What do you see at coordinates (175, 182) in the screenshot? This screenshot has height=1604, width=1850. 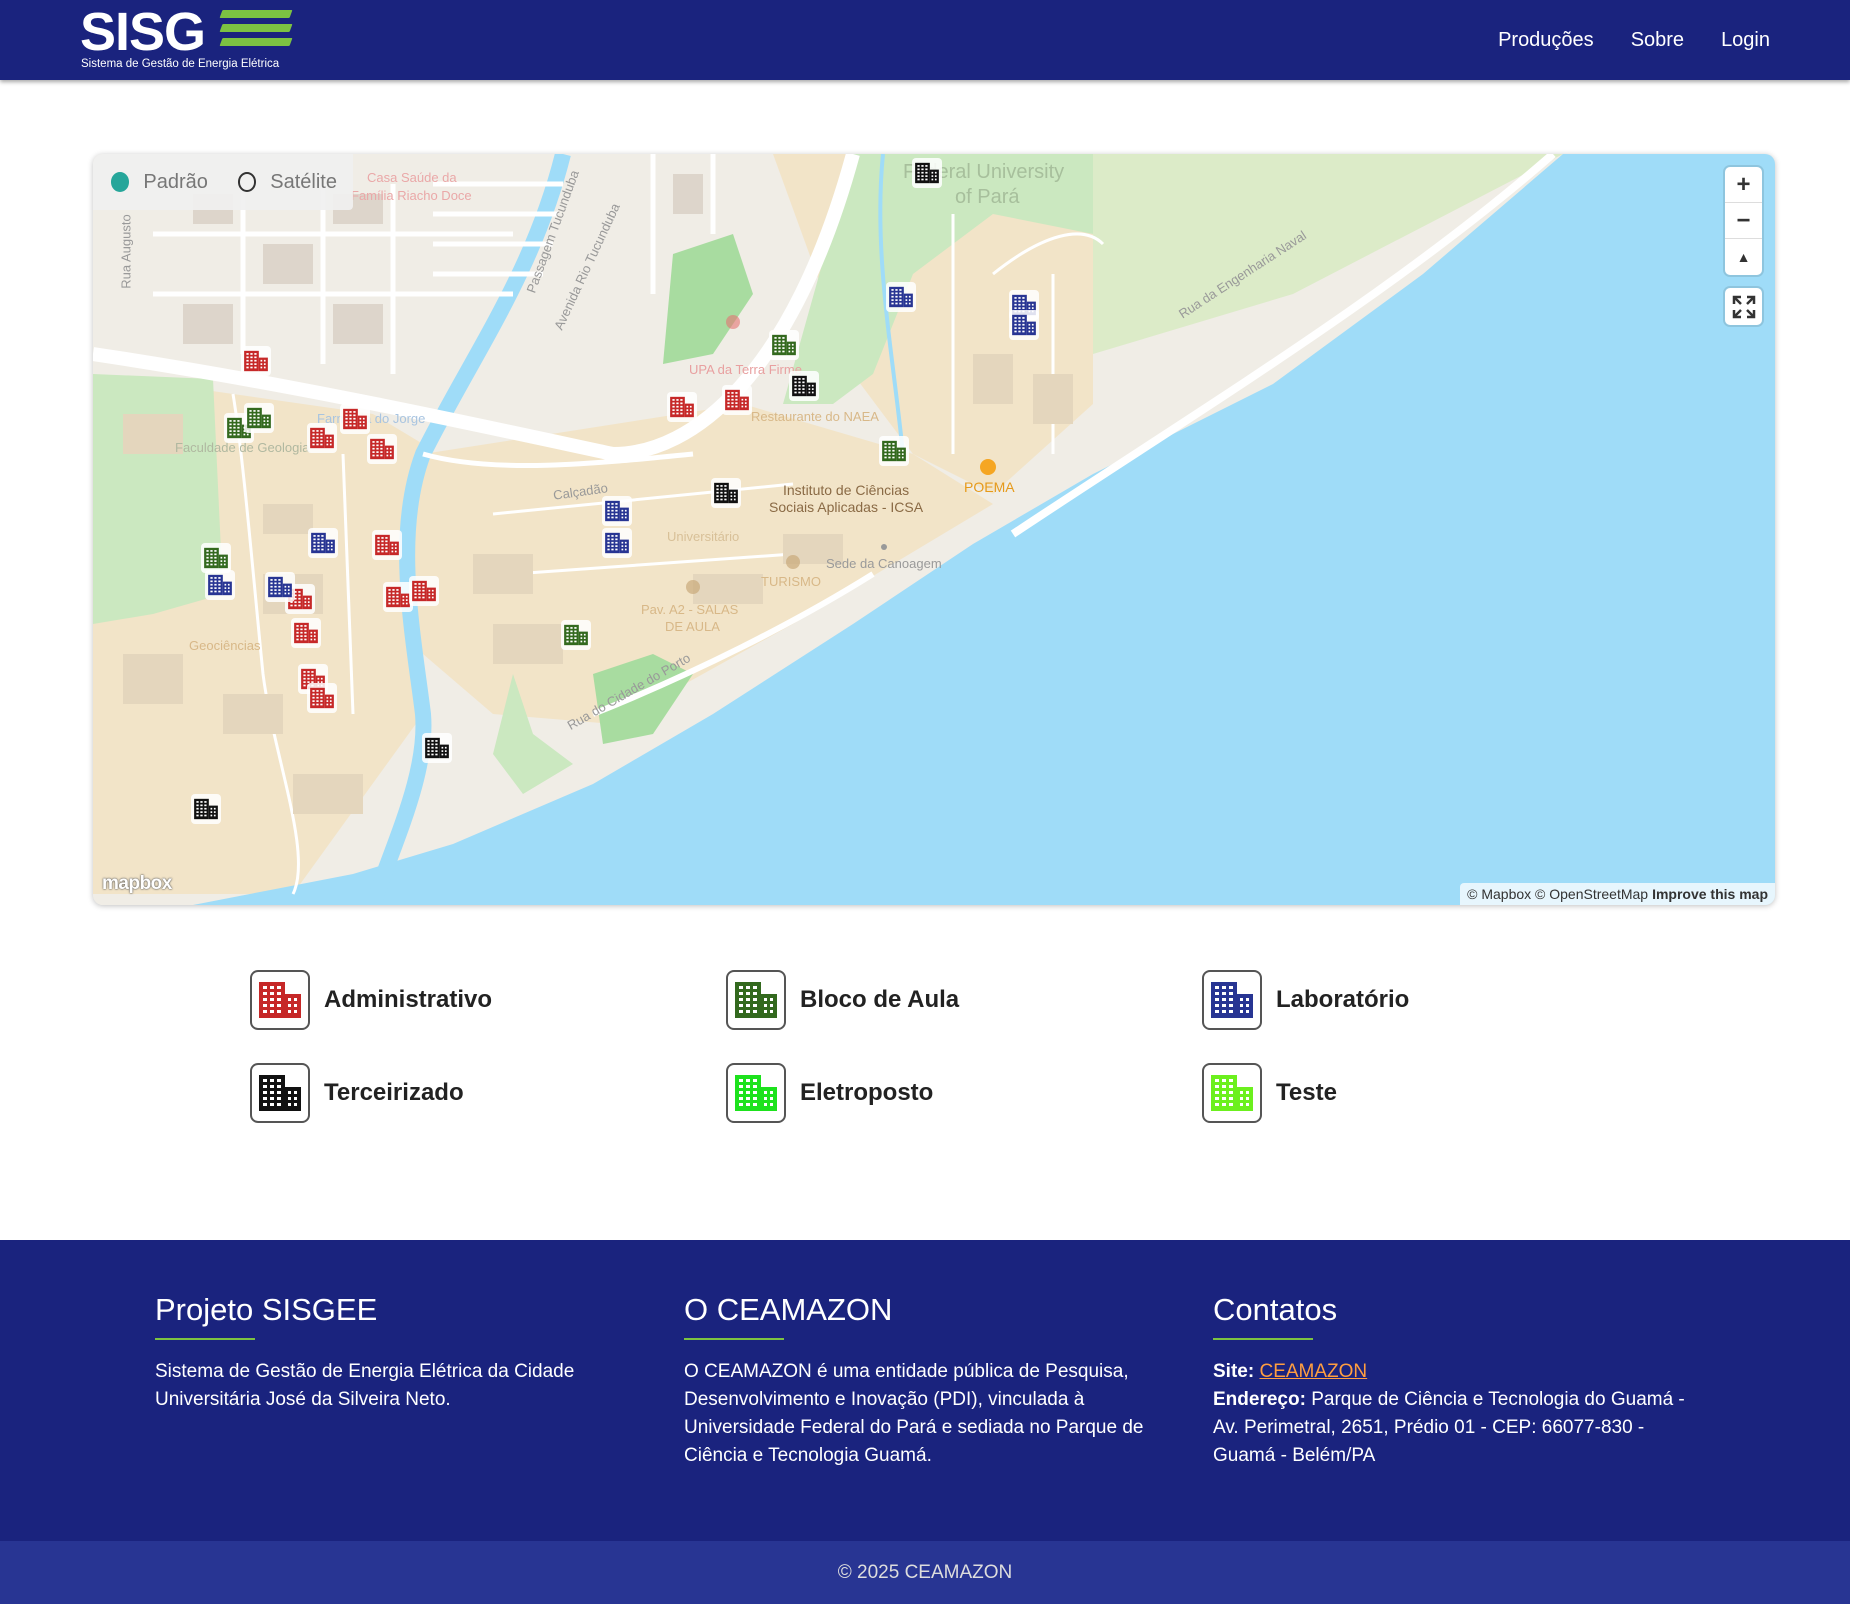 I see `label-padrao: Padrão` at bounding box center [175, 182].